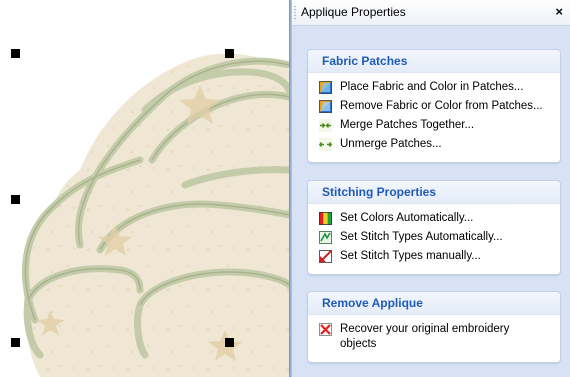 The height and width of the screenshot is (377, 570). I want to click on remove-fabric-icon, so click(325, 106).